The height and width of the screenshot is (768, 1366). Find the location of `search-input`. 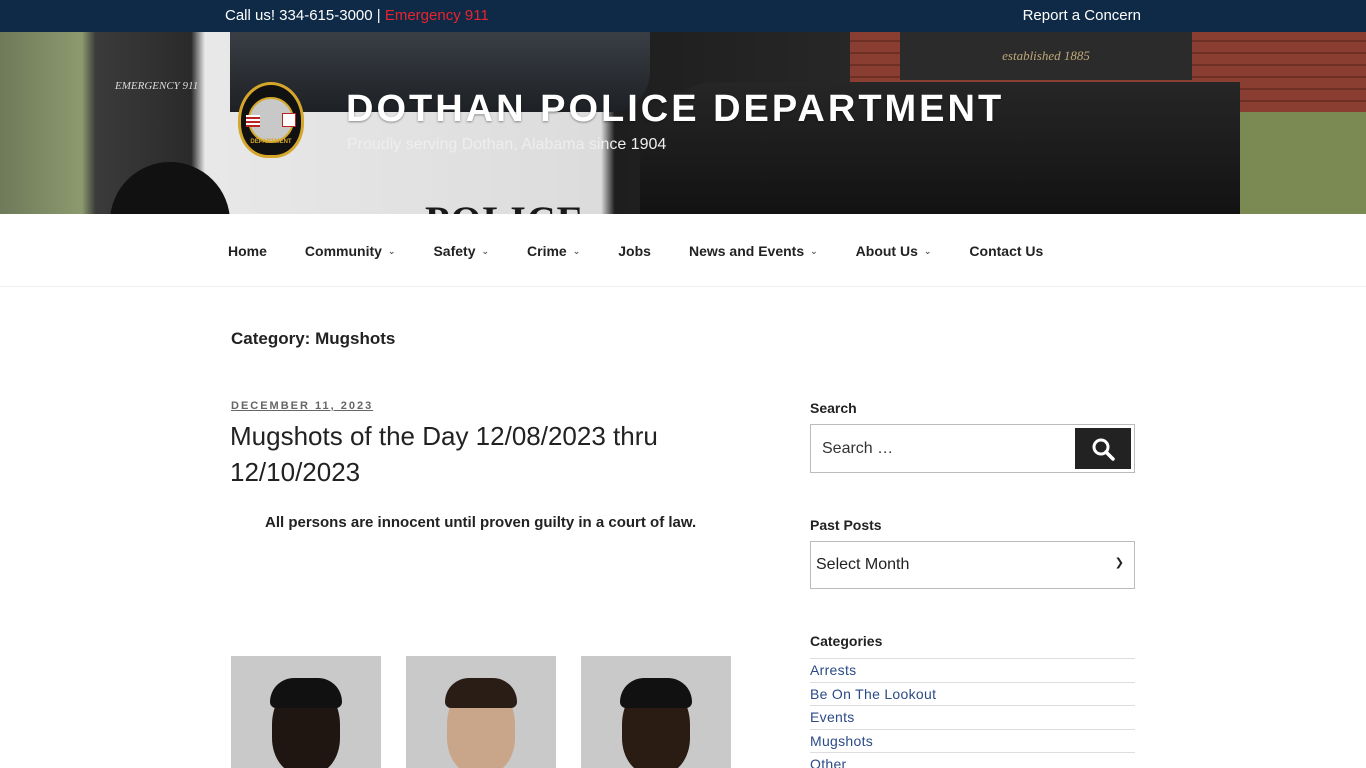

search-input is located at coordinates (942, 448).